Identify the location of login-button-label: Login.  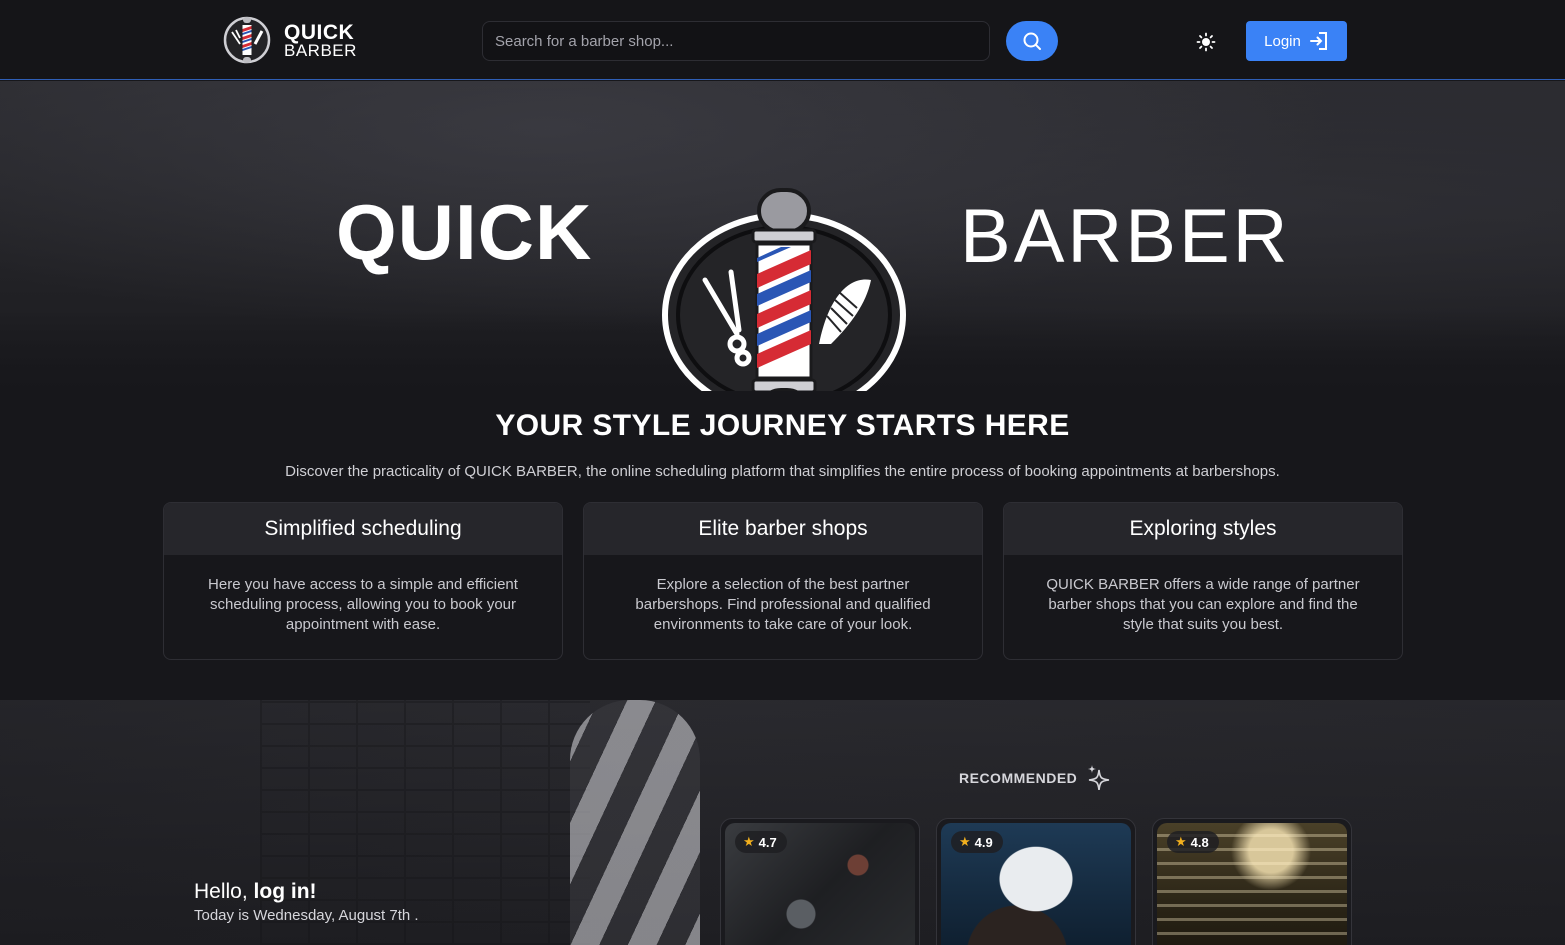
(1282, 41).